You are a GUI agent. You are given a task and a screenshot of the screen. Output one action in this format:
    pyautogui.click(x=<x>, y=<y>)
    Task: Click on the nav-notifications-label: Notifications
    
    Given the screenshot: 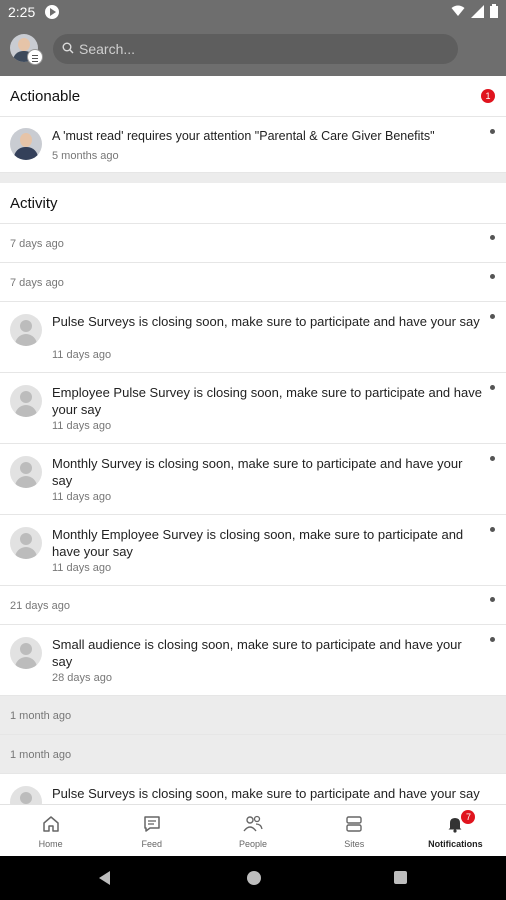 What is the action you would take?
    pyautogui.click(x=455, y=844)
    